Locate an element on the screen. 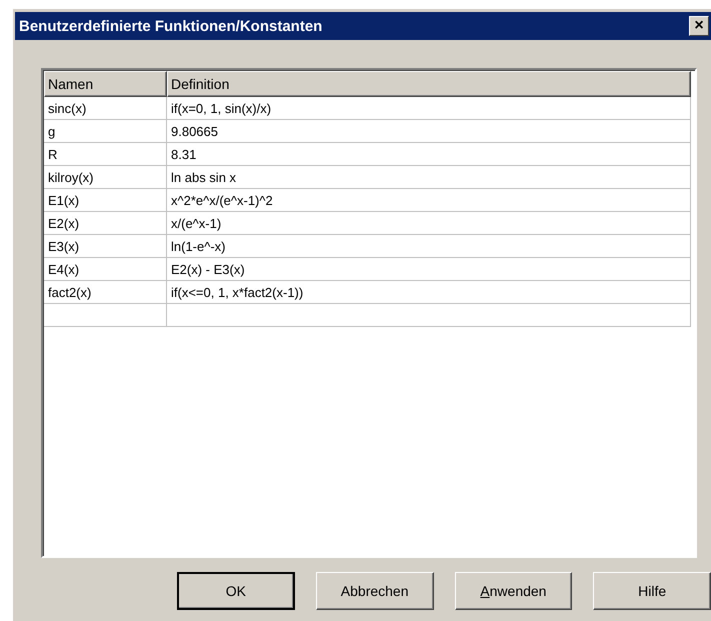 The width and height of the screenshot is (711, 621). table-cell: E3(x) is located at coordinates (105, 246).